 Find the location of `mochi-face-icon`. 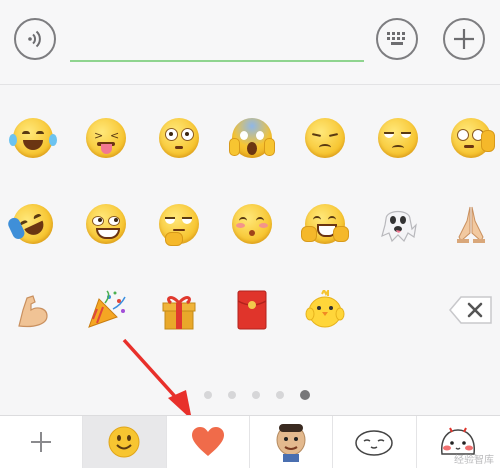

mochi-face-icon is located at coordinates (374, 443).